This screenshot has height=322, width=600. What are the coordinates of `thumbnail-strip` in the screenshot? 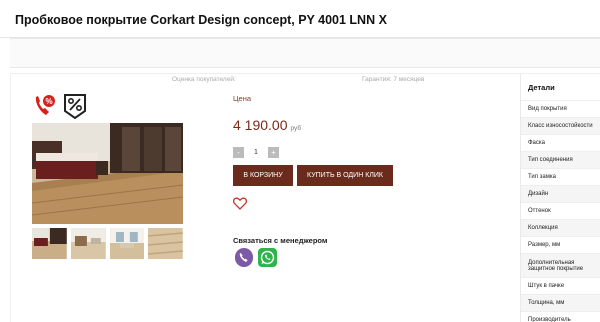 It's located at (107, 243).